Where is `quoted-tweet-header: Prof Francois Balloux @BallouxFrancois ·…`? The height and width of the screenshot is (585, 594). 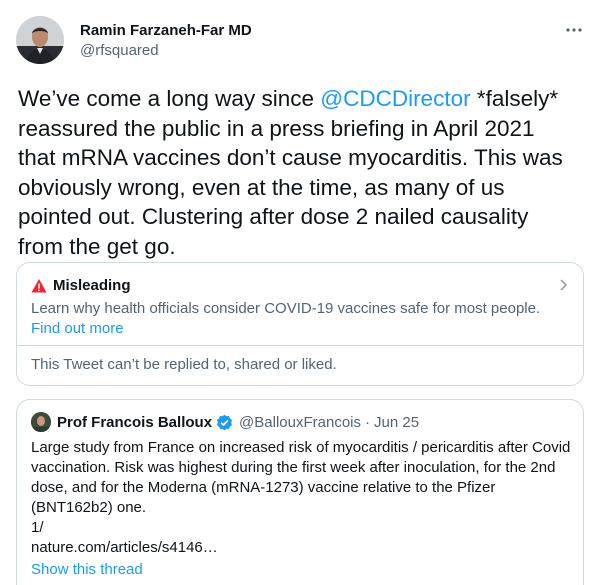 quoted-tweet-header: Prof Francois Balloux @BallouxFrancois ·… is located at coordinates (225, 422).